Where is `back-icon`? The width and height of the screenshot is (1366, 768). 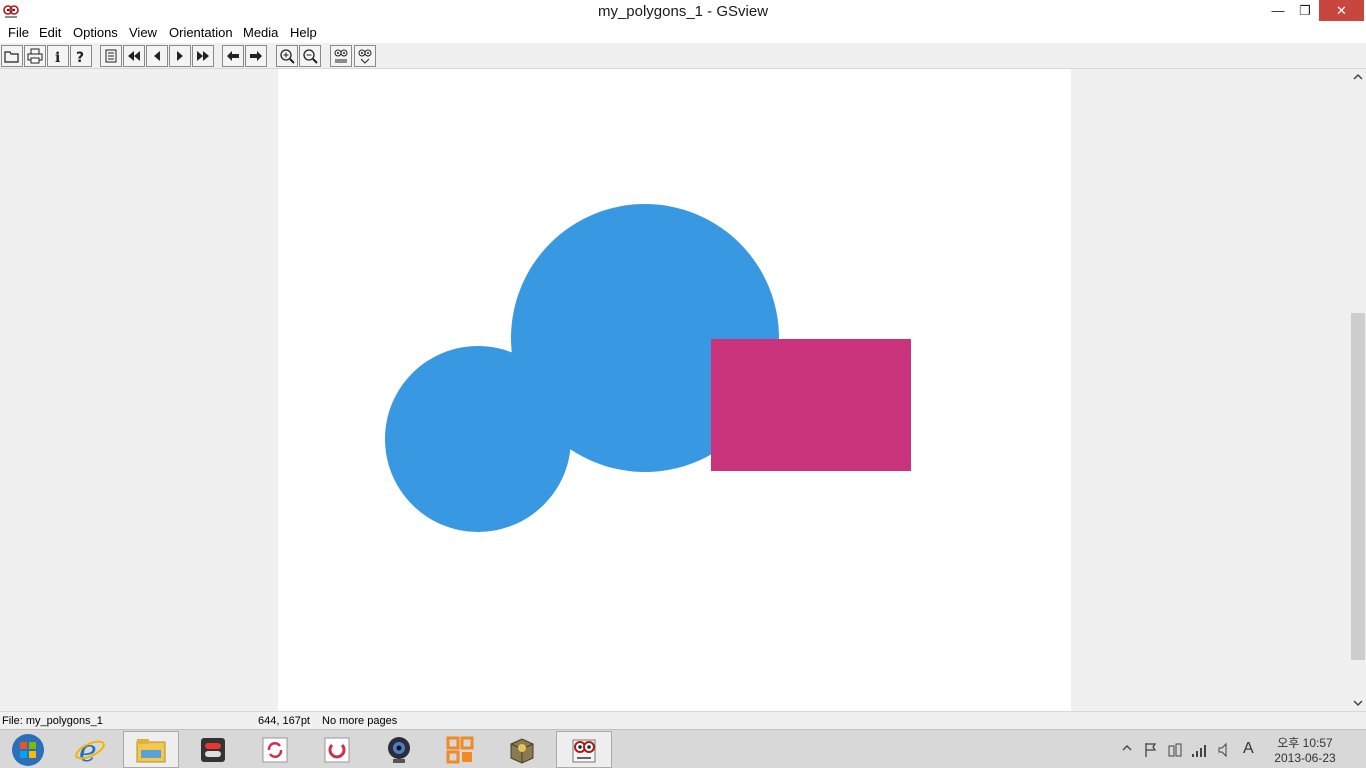 back-icon is located at coordinates (233, 56).